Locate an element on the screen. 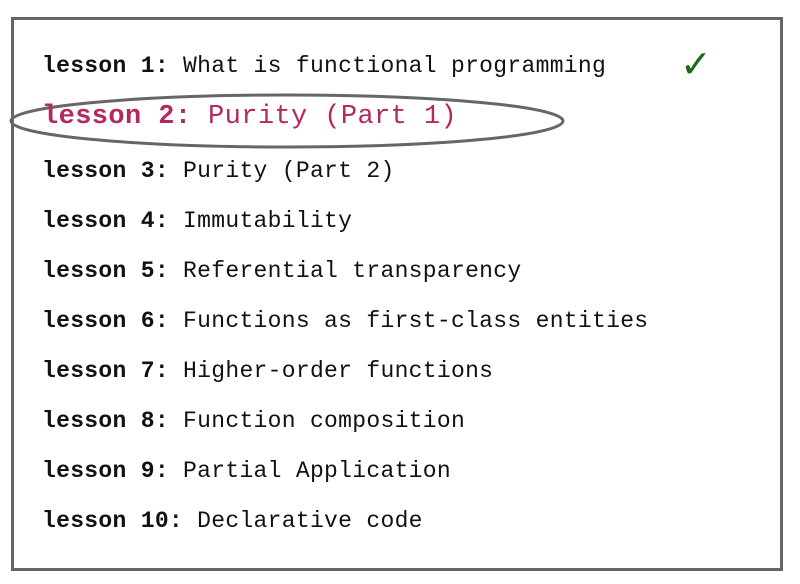  lesson-item-1: lesson 1: What is functional programming is located at coordinates (324, 66).